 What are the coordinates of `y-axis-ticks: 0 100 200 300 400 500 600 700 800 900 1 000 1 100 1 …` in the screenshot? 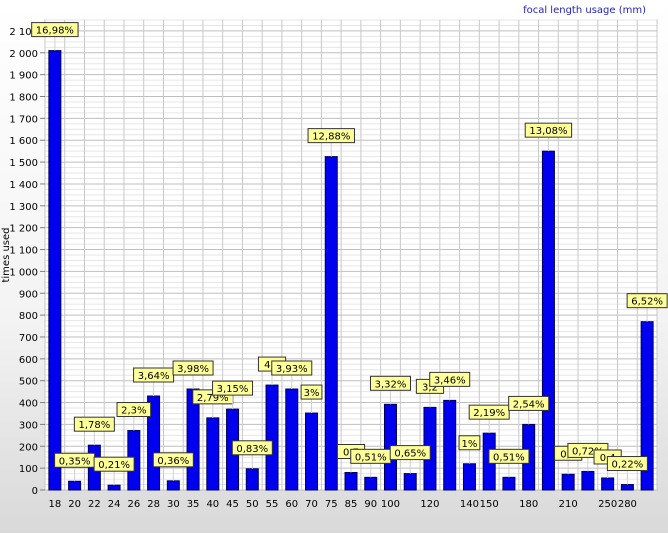 It's located at (27, 262).